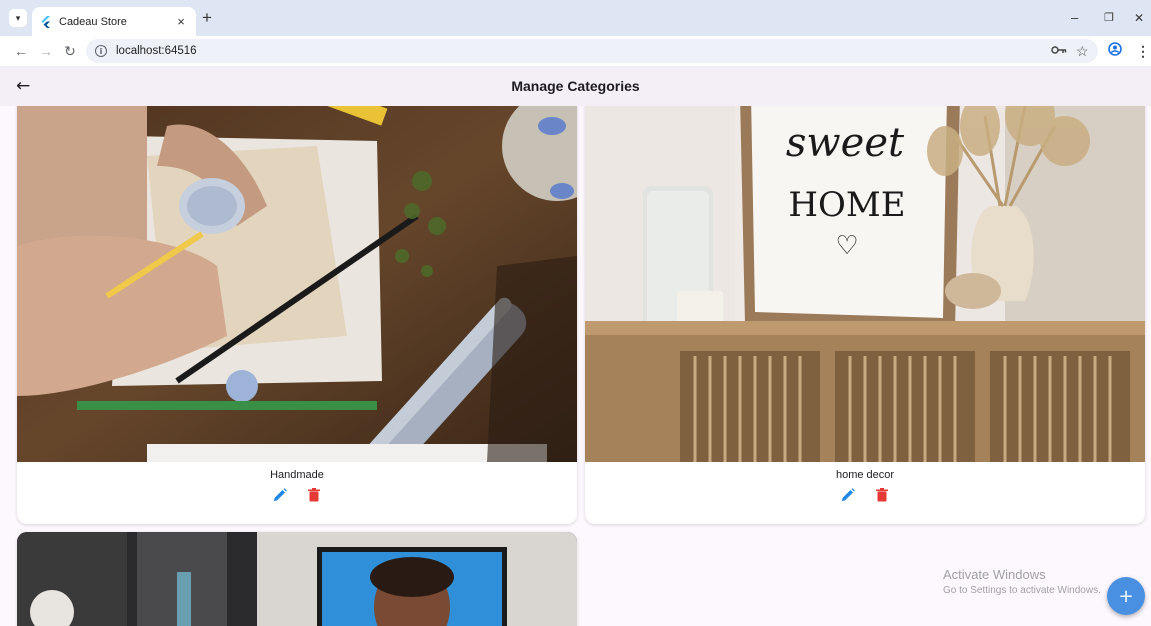  Describe the element at coordinates (46, 51) in the screenshot. I see `forward-nav-icon: →` at that location.